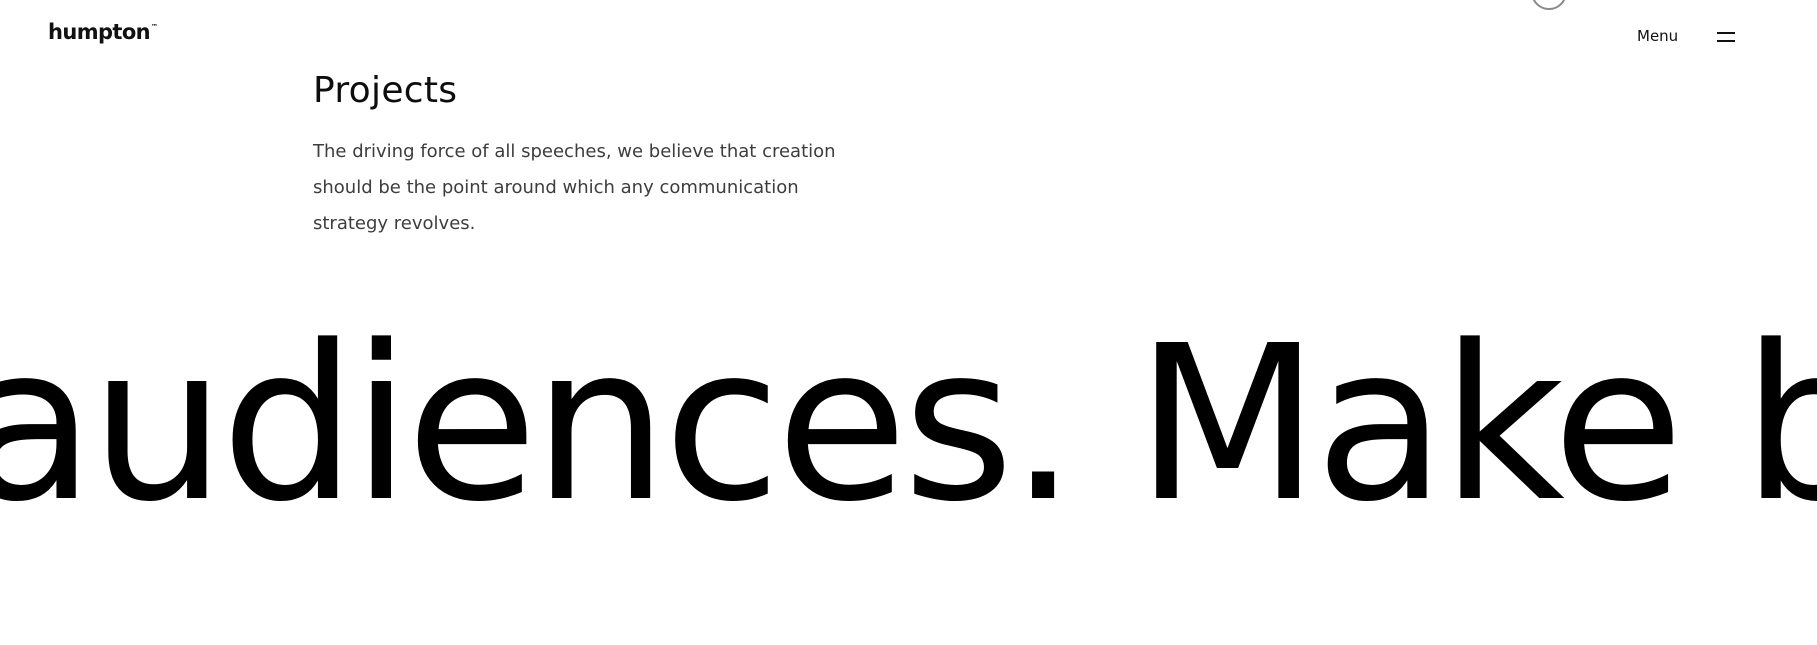 This screenshot has width=1817, height=645. What do you see at coordinates (1726, 33) in the screenshot?
I see `hamburger-line-top` at bounding box center [1726, 33].